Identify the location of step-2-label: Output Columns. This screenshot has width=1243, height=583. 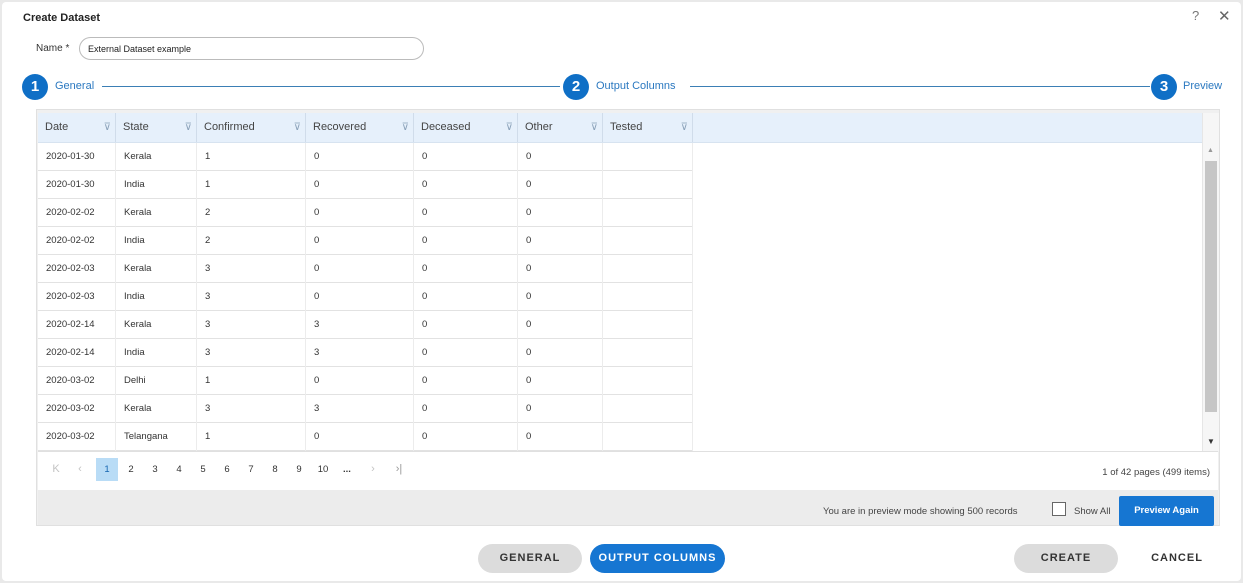
(635, 86).